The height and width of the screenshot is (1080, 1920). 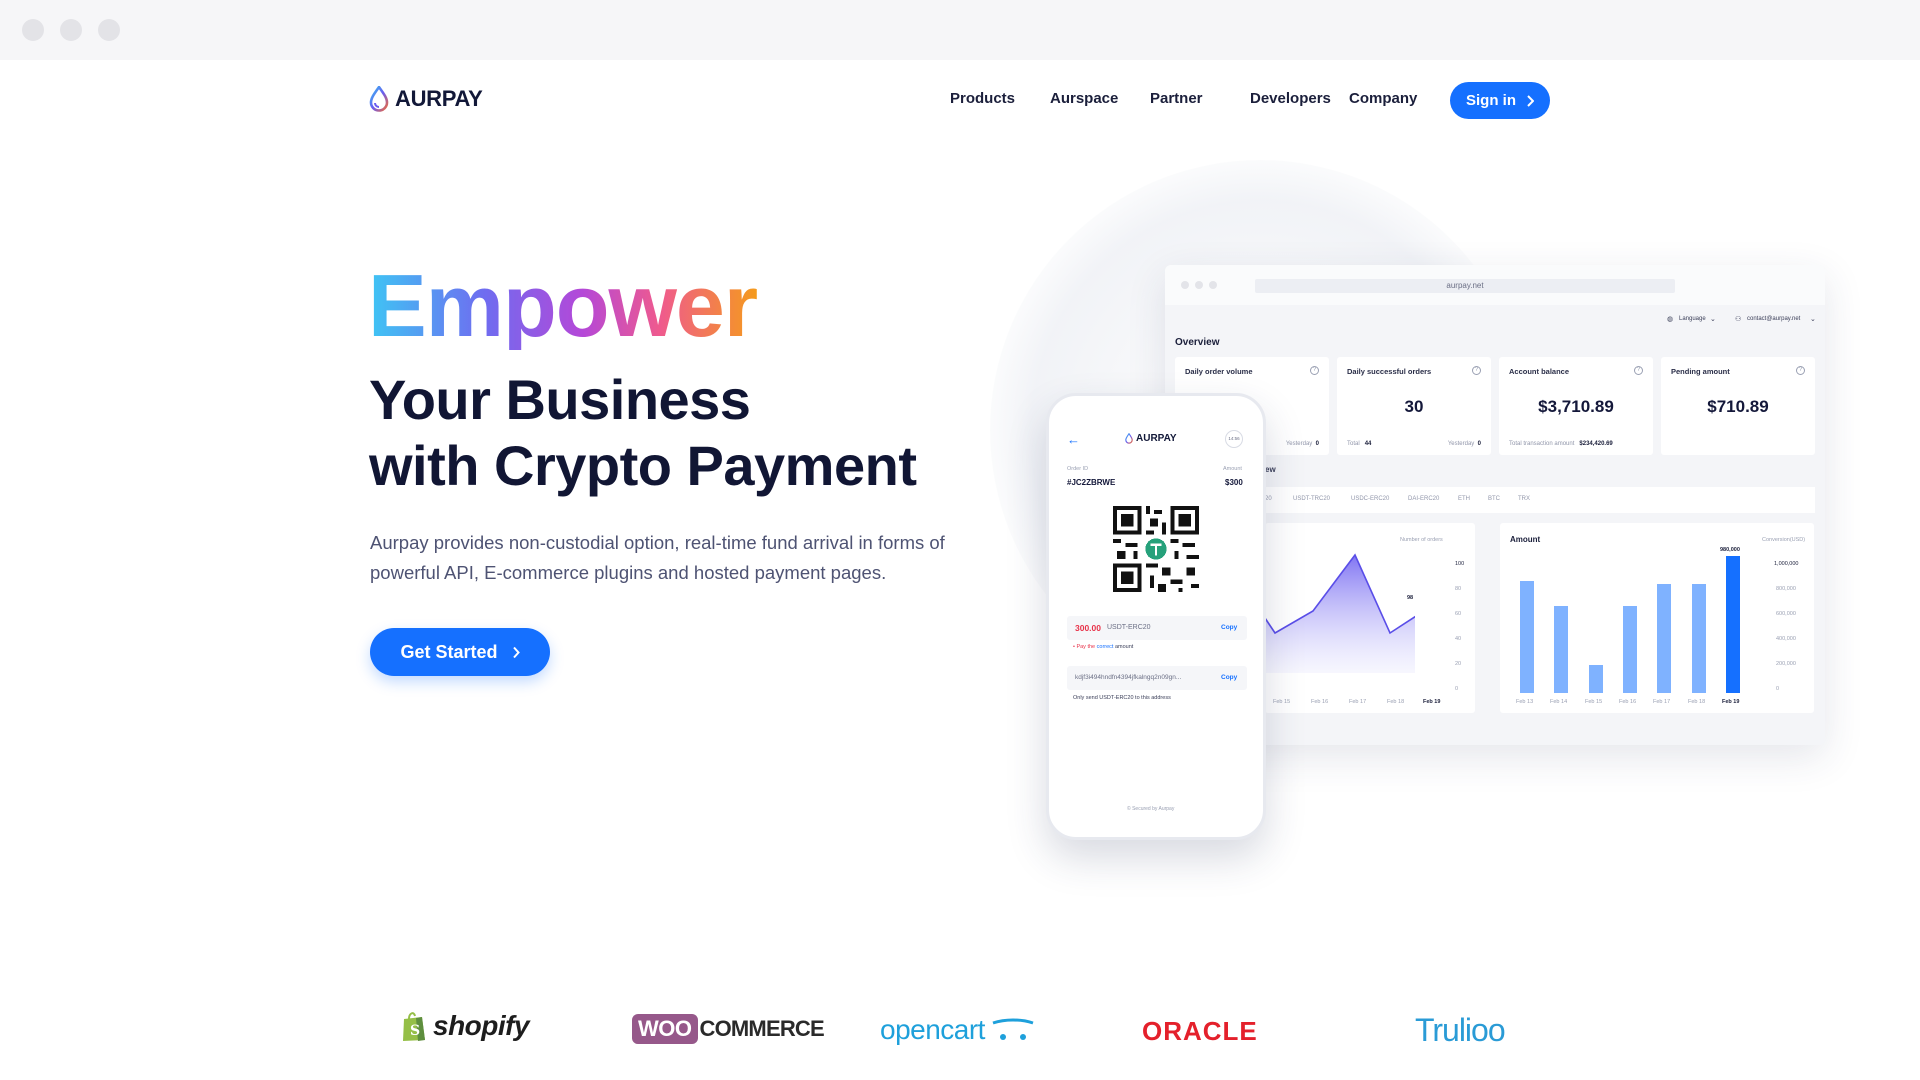 I want to click on window-close-button, so click(x=33, y=30).